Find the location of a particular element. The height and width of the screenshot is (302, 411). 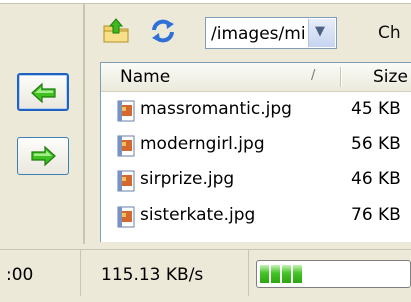

list-item: massromantic.jpg 45 KB is located at coordinates (263, 111).